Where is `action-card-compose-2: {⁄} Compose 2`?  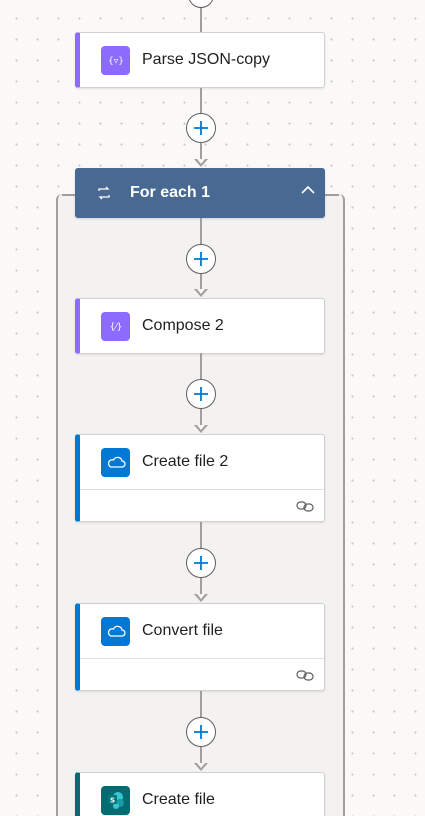
action-card-compose-2: {⁄} Compose 2 is located at coordinates (200, 326).